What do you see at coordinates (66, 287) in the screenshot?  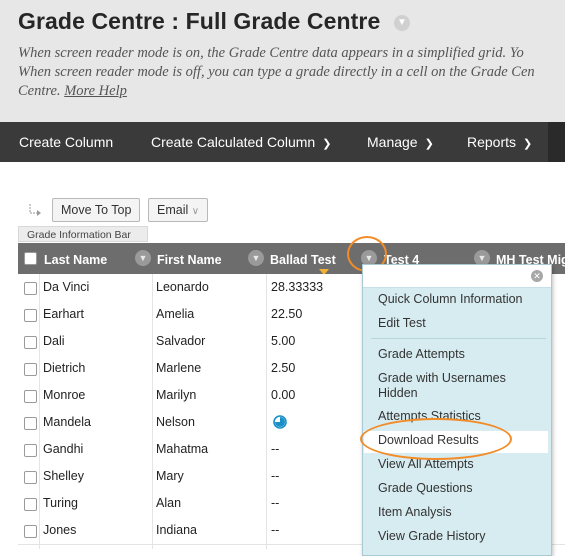 I see `cell-last-name: Da Vinci` at bounding box center [66, 287].